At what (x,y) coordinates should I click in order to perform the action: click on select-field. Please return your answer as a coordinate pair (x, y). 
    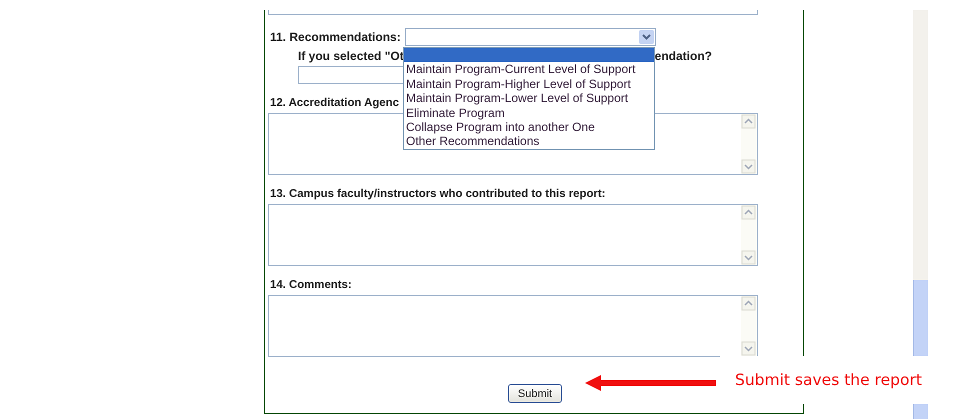
    Looking at the image, I should click on (530, 37).